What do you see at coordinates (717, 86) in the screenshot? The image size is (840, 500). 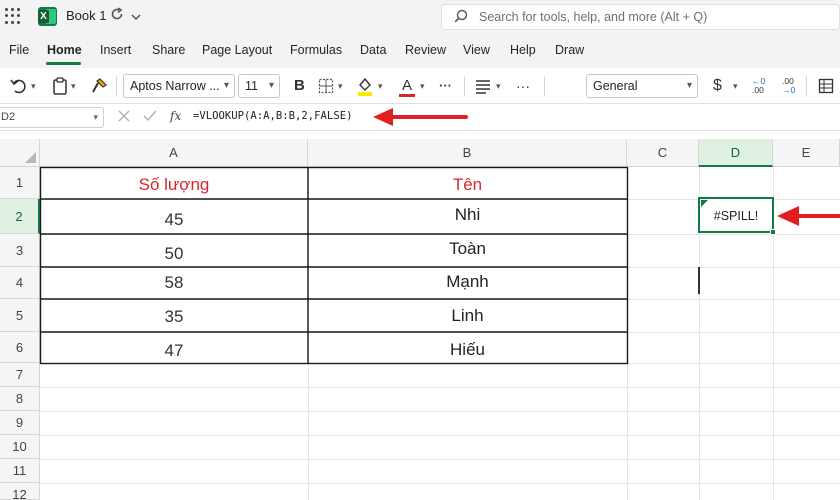 I see `currency-icon: $` at bounding box center [717, 86].